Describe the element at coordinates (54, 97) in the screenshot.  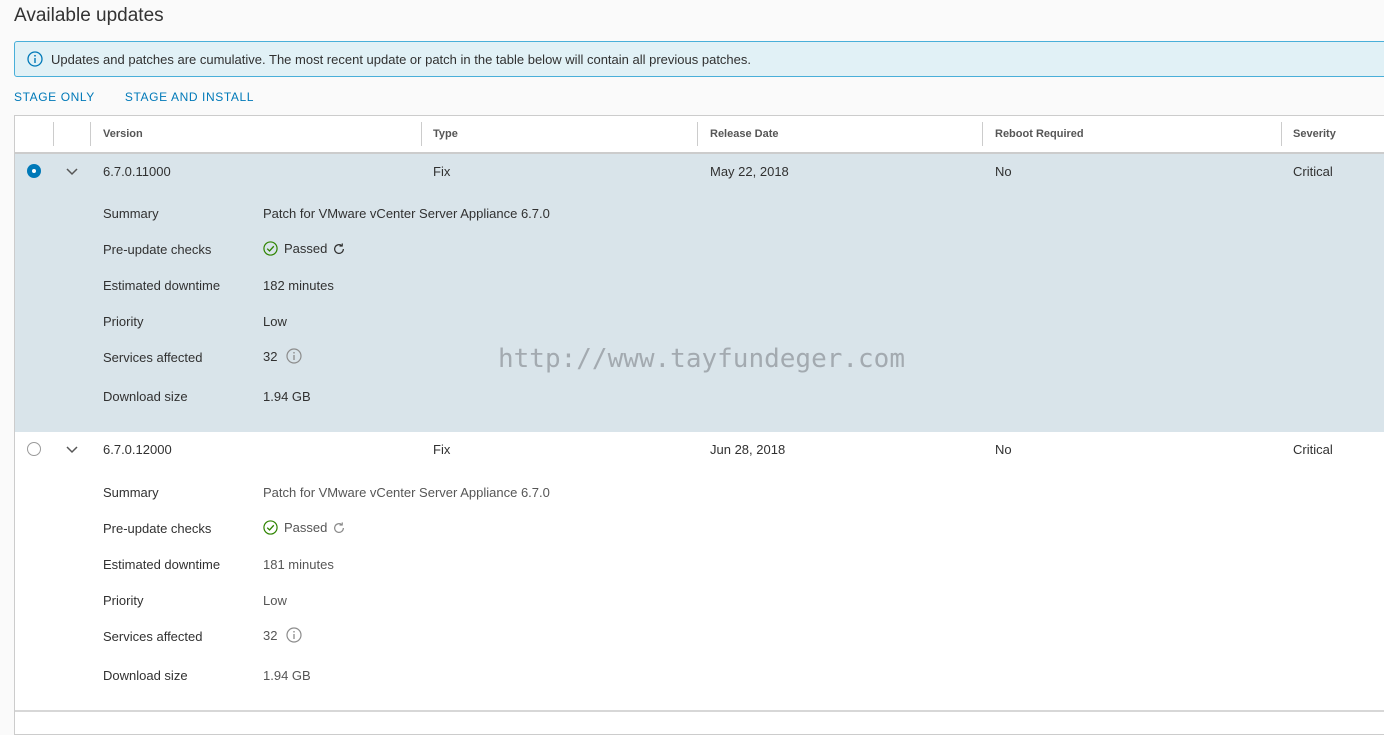
I see `stage-only-button: STAGE ONLY` at that location.